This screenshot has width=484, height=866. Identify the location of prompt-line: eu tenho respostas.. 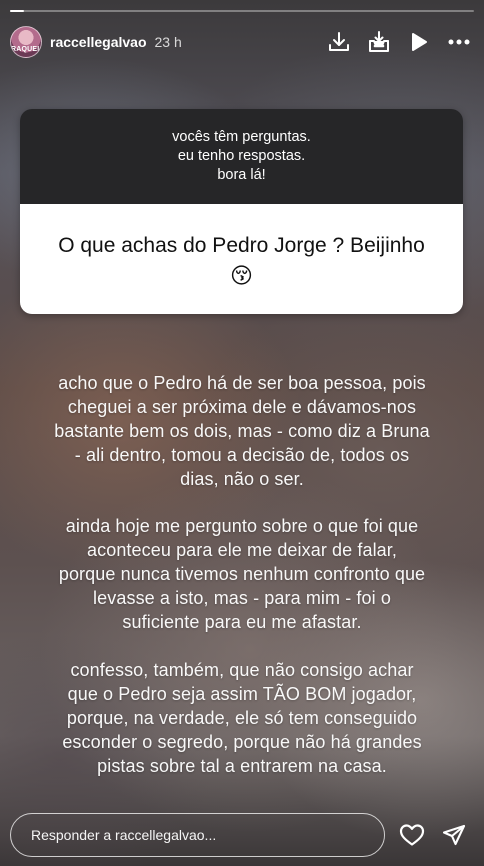
(241, 156).